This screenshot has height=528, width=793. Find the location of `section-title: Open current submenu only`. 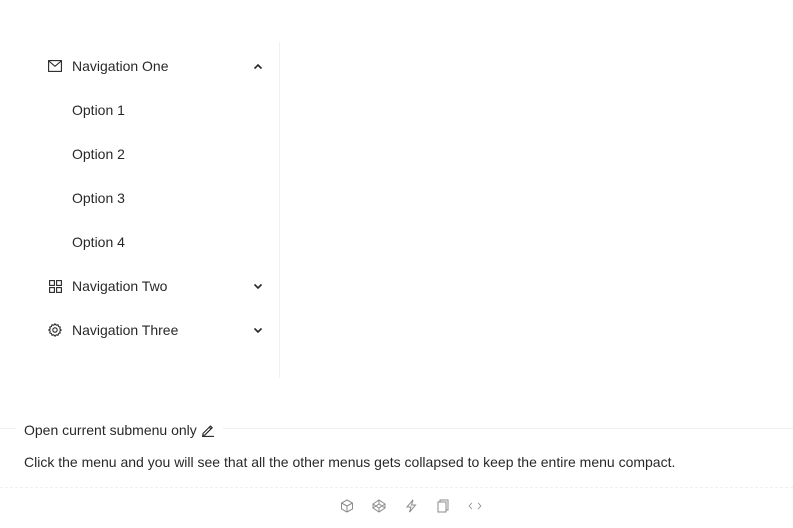

section-title: Open current submenu only is located at coordinates (119, 430).